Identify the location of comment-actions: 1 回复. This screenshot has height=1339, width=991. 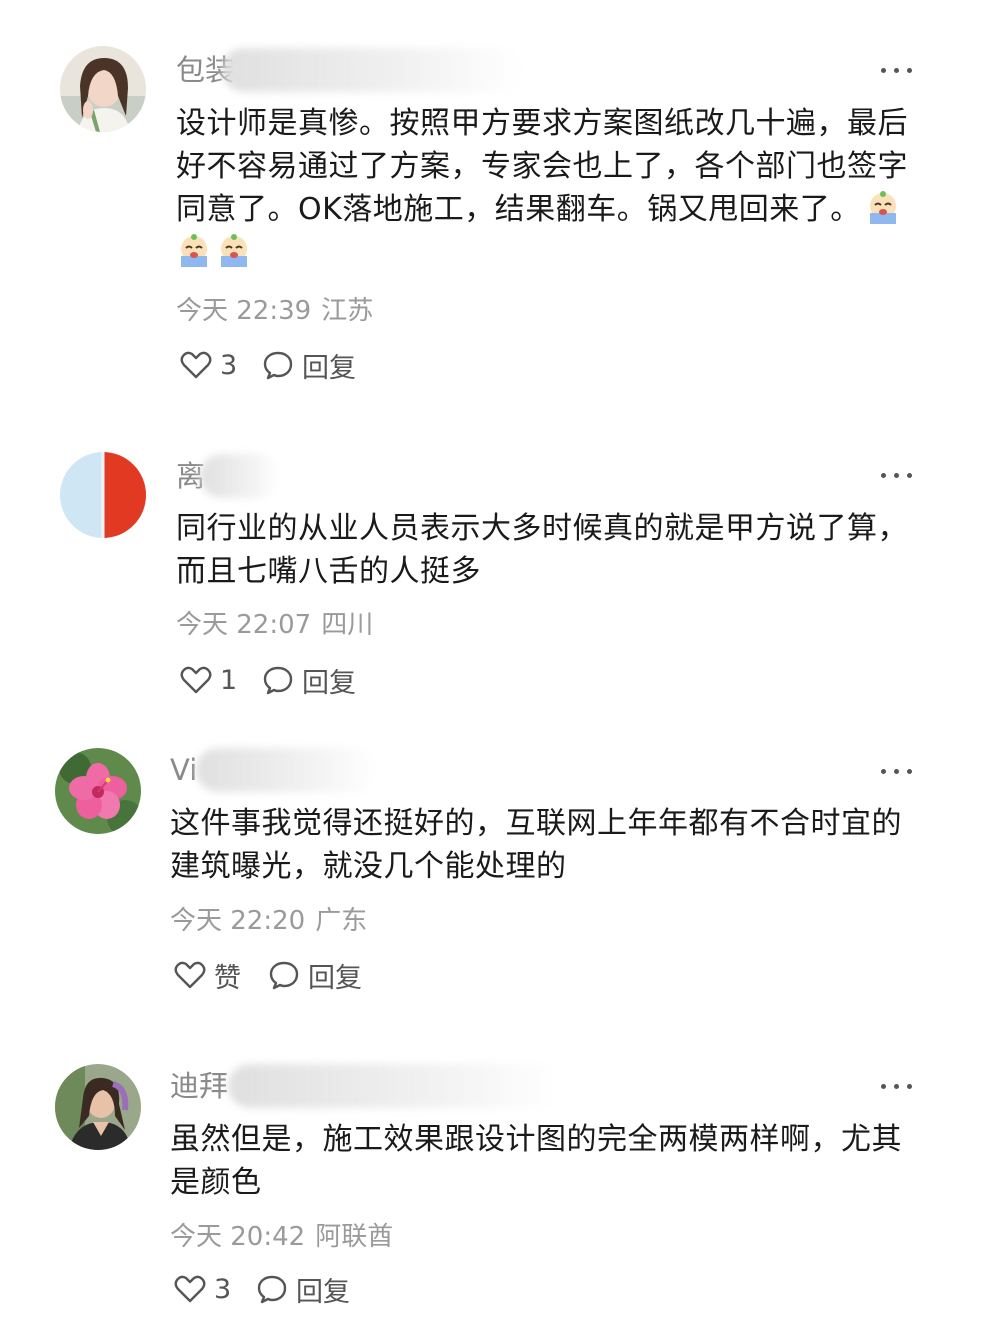
(326, 680).